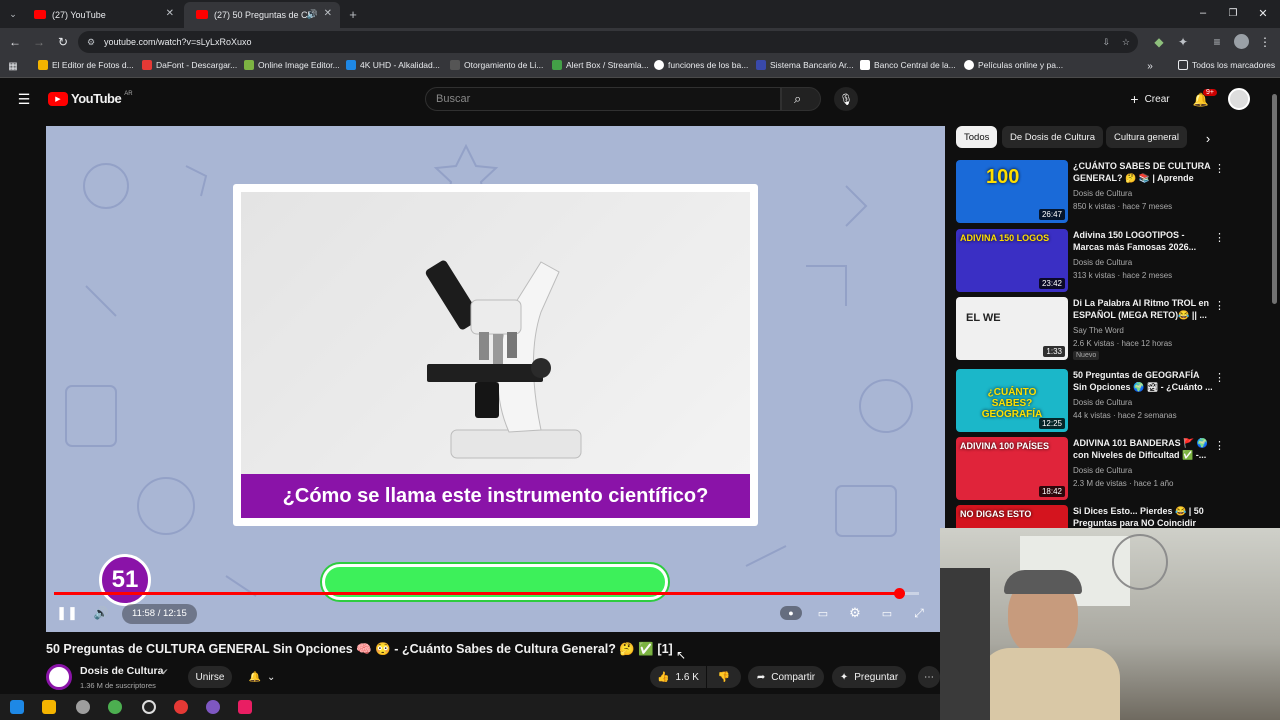 The height and width of the screenshot is (720, 1280). I want to click on seek-bar, so click(486, 593).